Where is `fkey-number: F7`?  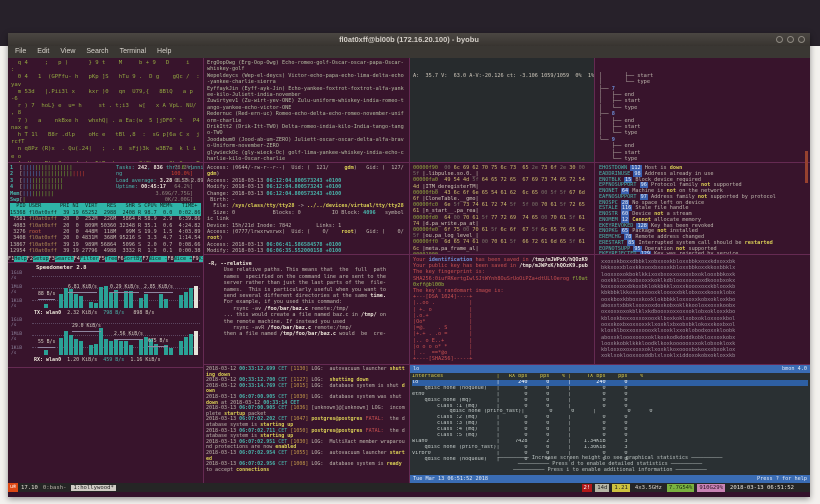 fkey-number: F7 is located at coordinates (145, 259).